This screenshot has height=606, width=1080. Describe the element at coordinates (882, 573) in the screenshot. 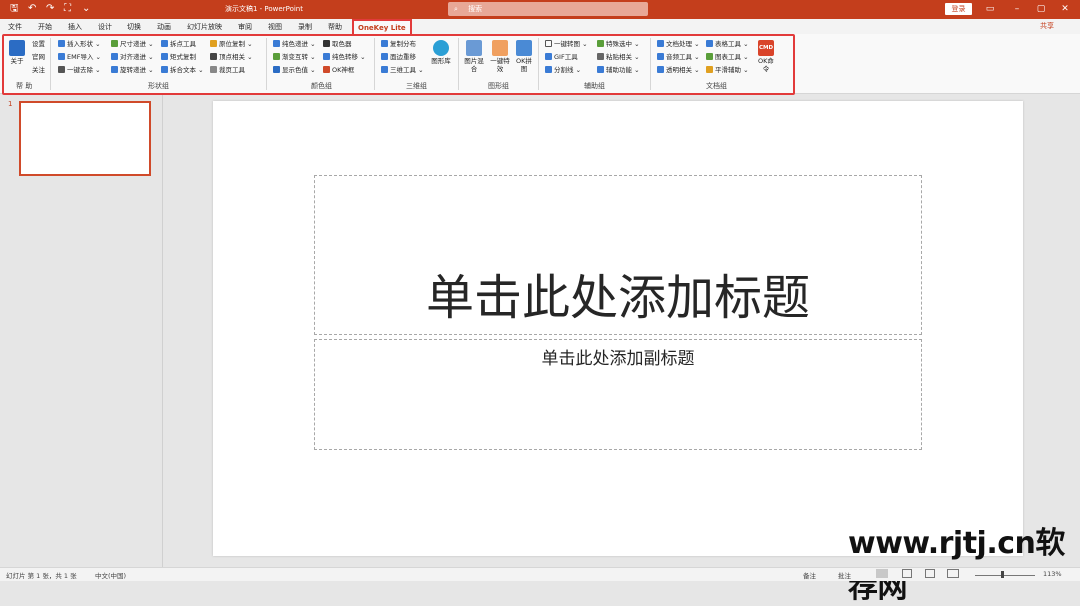

I see `normal-view-icon` at that location.